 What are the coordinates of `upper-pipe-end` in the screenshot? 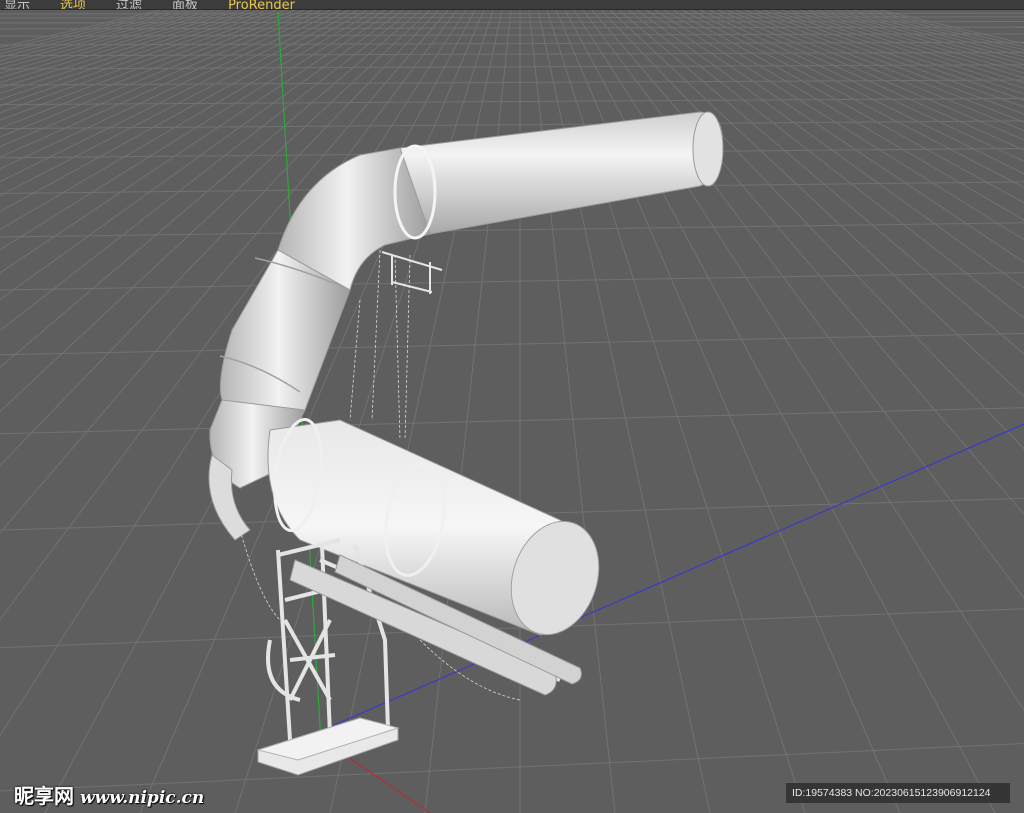 It's located at (708, 149).